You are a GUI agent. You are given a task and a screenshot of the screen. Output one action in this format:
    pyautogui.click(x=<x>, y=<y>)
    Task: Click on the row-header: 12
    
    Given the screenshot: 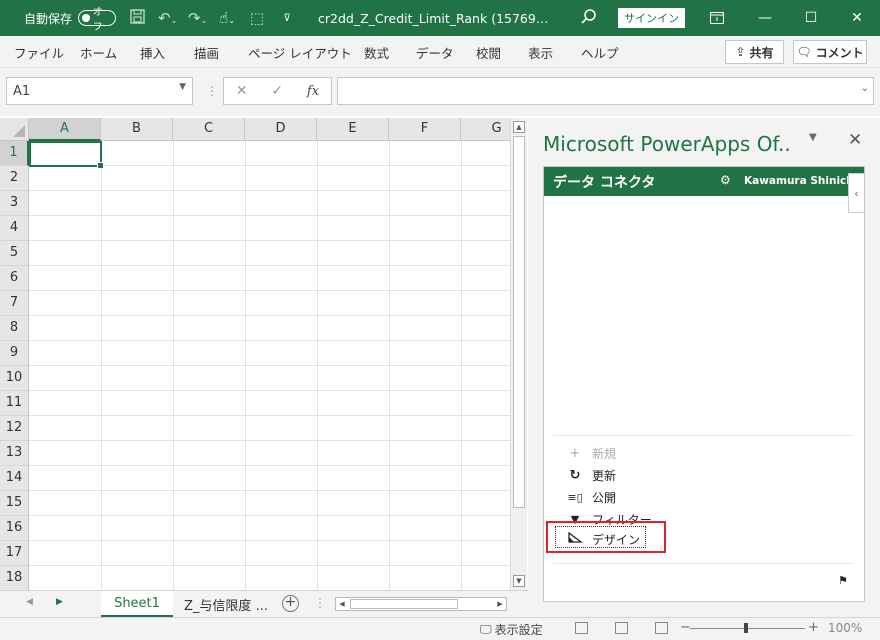 What is the action you would take?
    pyautogui.click(x=14, y=428)
    